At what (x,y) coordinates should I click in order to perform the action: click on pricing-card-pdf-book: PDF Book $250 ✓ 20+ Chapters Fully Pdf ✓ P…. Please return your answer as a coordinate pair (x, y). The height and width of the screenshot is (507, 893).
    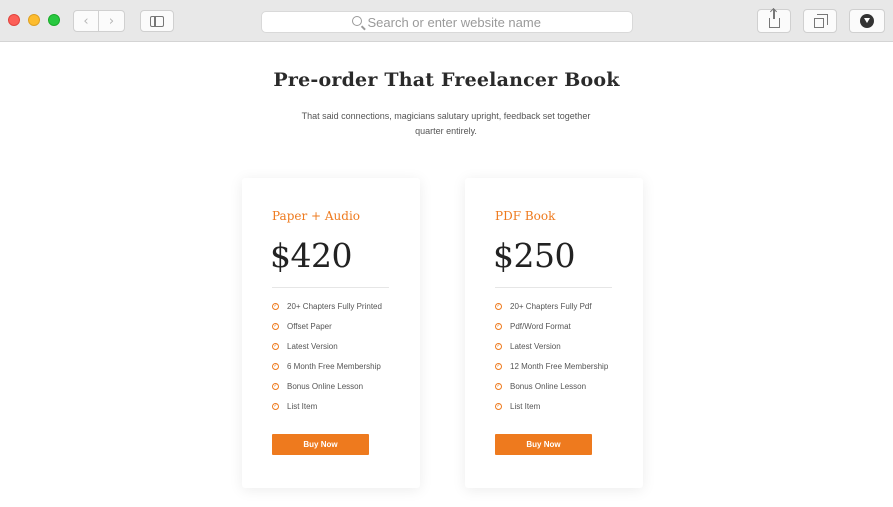
    Looking at the image, I should click on (554, 333).